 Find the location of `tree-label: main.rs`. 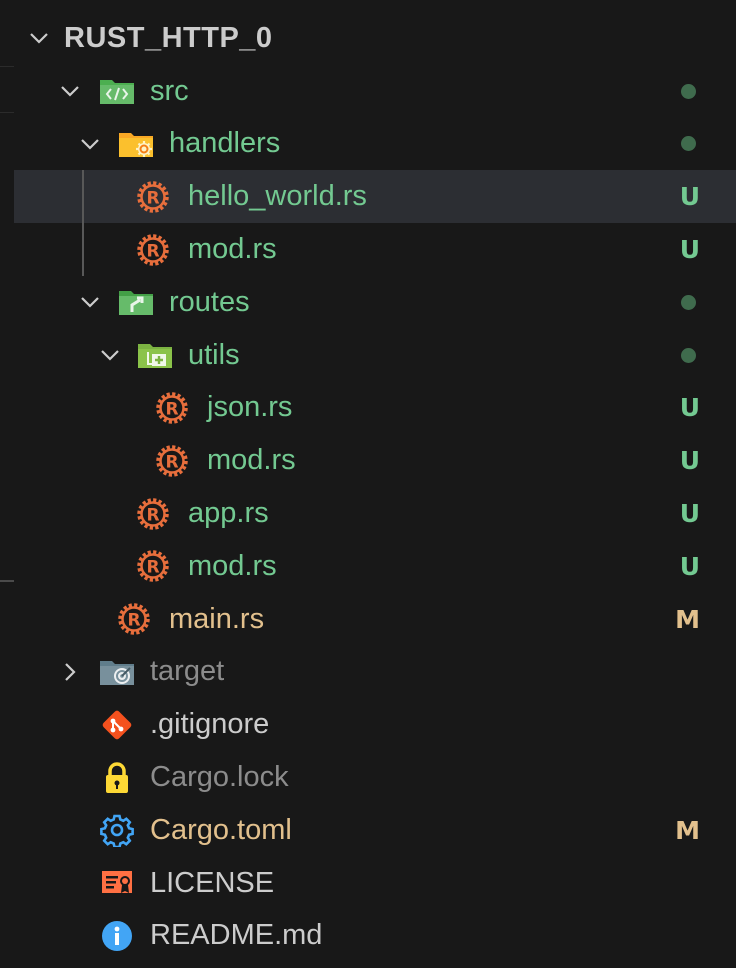

tree-label: main.rs is located at coordinates (217, 618).